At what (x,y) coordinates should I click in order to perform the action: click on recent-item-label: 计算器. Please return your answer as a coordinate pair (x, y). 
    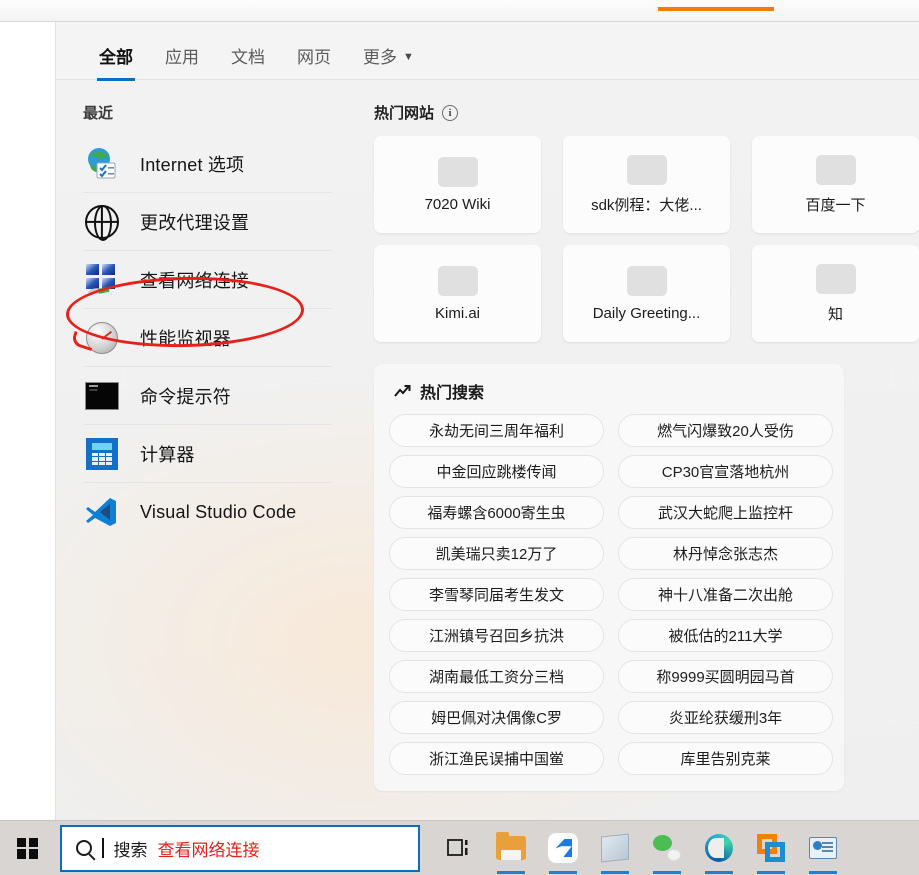
    Looking at the image, I should click on (167, 454).